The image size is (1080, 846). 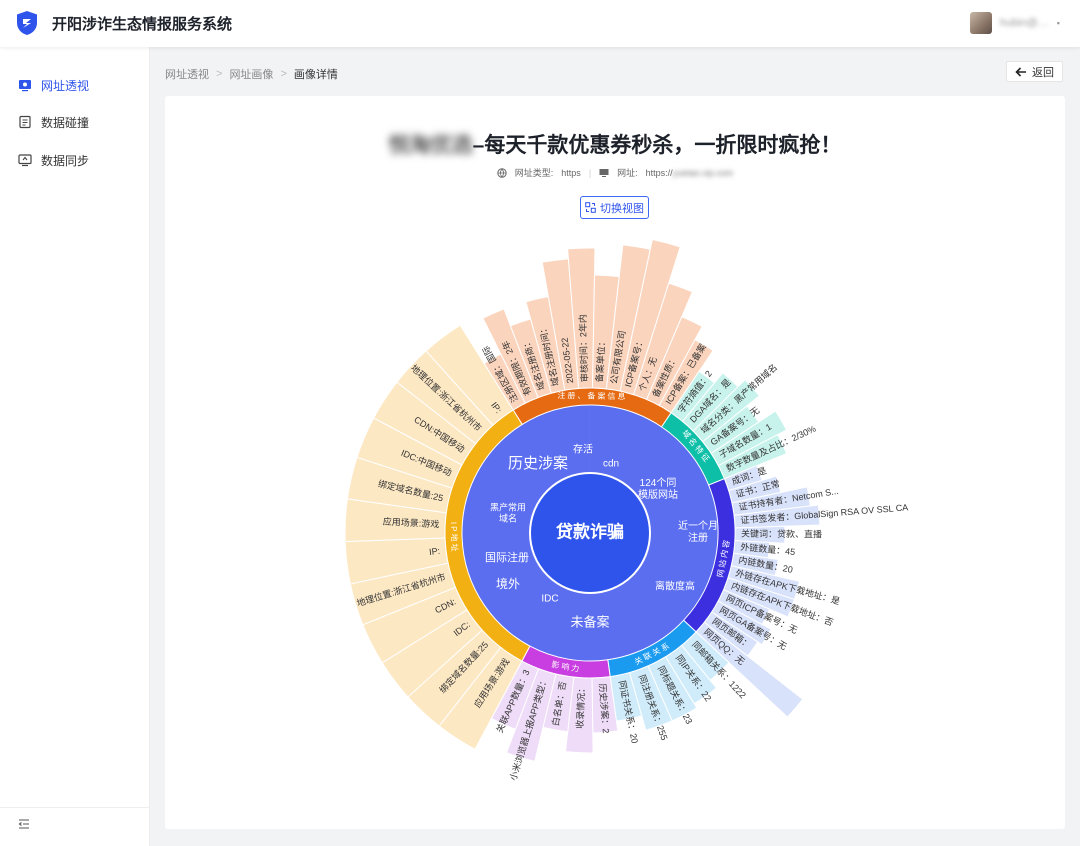 I want to click on sunburst-middle-label: cdn, so click(x=611, y=464).